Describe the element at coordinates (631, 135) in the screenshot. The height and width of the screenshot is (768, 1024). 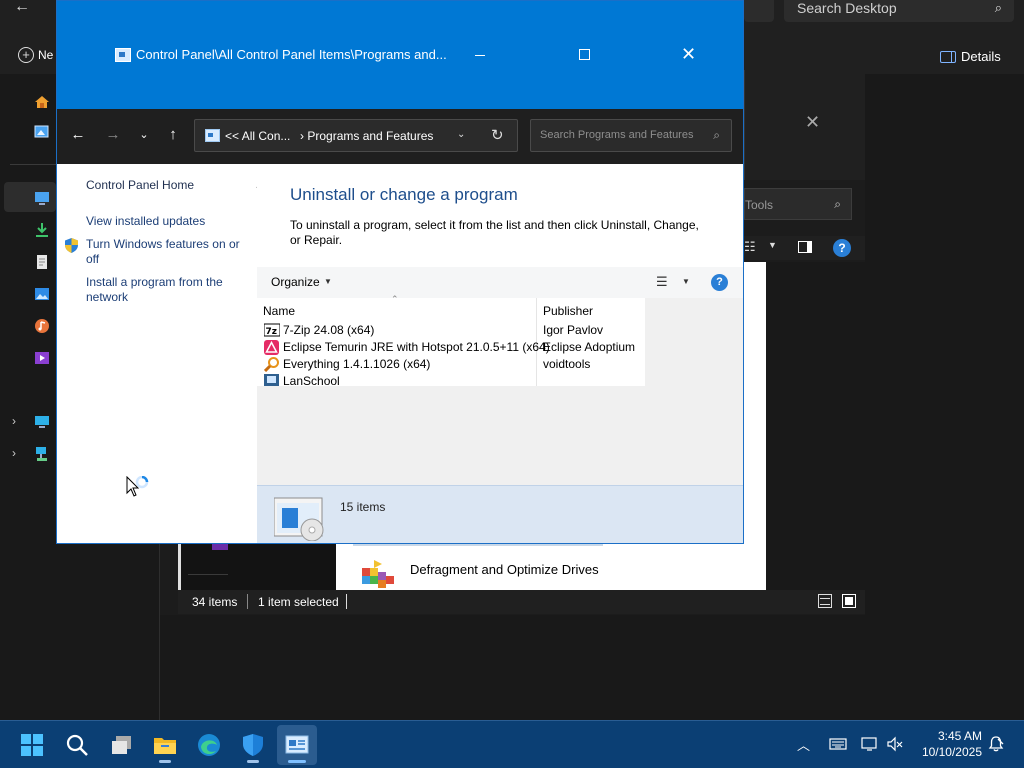
I see `search-input: Search Programs and Features ⌕` at that location.